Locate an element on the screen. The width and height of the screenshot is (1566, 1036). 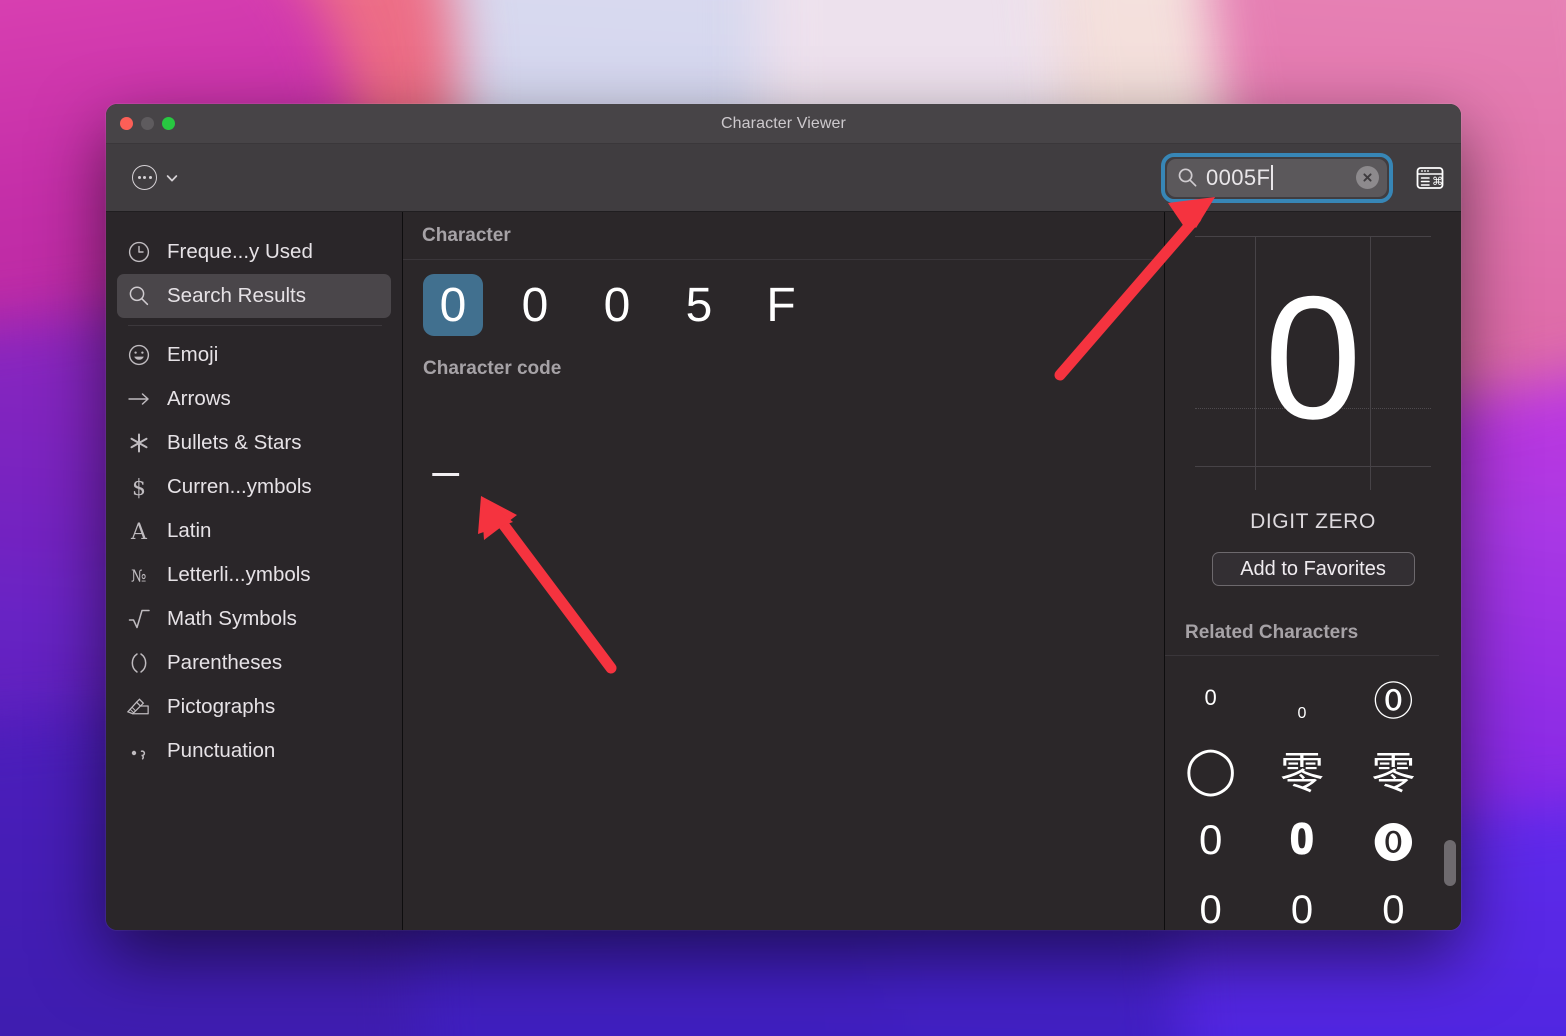
window-titlebar: Character Viewer is located at coordinates (783, 124).